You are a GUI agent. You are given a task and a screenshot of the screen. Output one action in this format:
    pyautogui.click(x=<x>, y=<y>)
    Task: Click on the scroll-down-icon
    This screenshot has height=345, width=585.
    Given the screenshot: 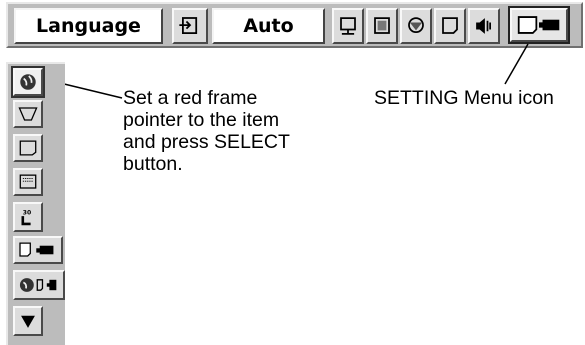 What is the action you would take?
    pyautogui.click(x=28, y=321)
    